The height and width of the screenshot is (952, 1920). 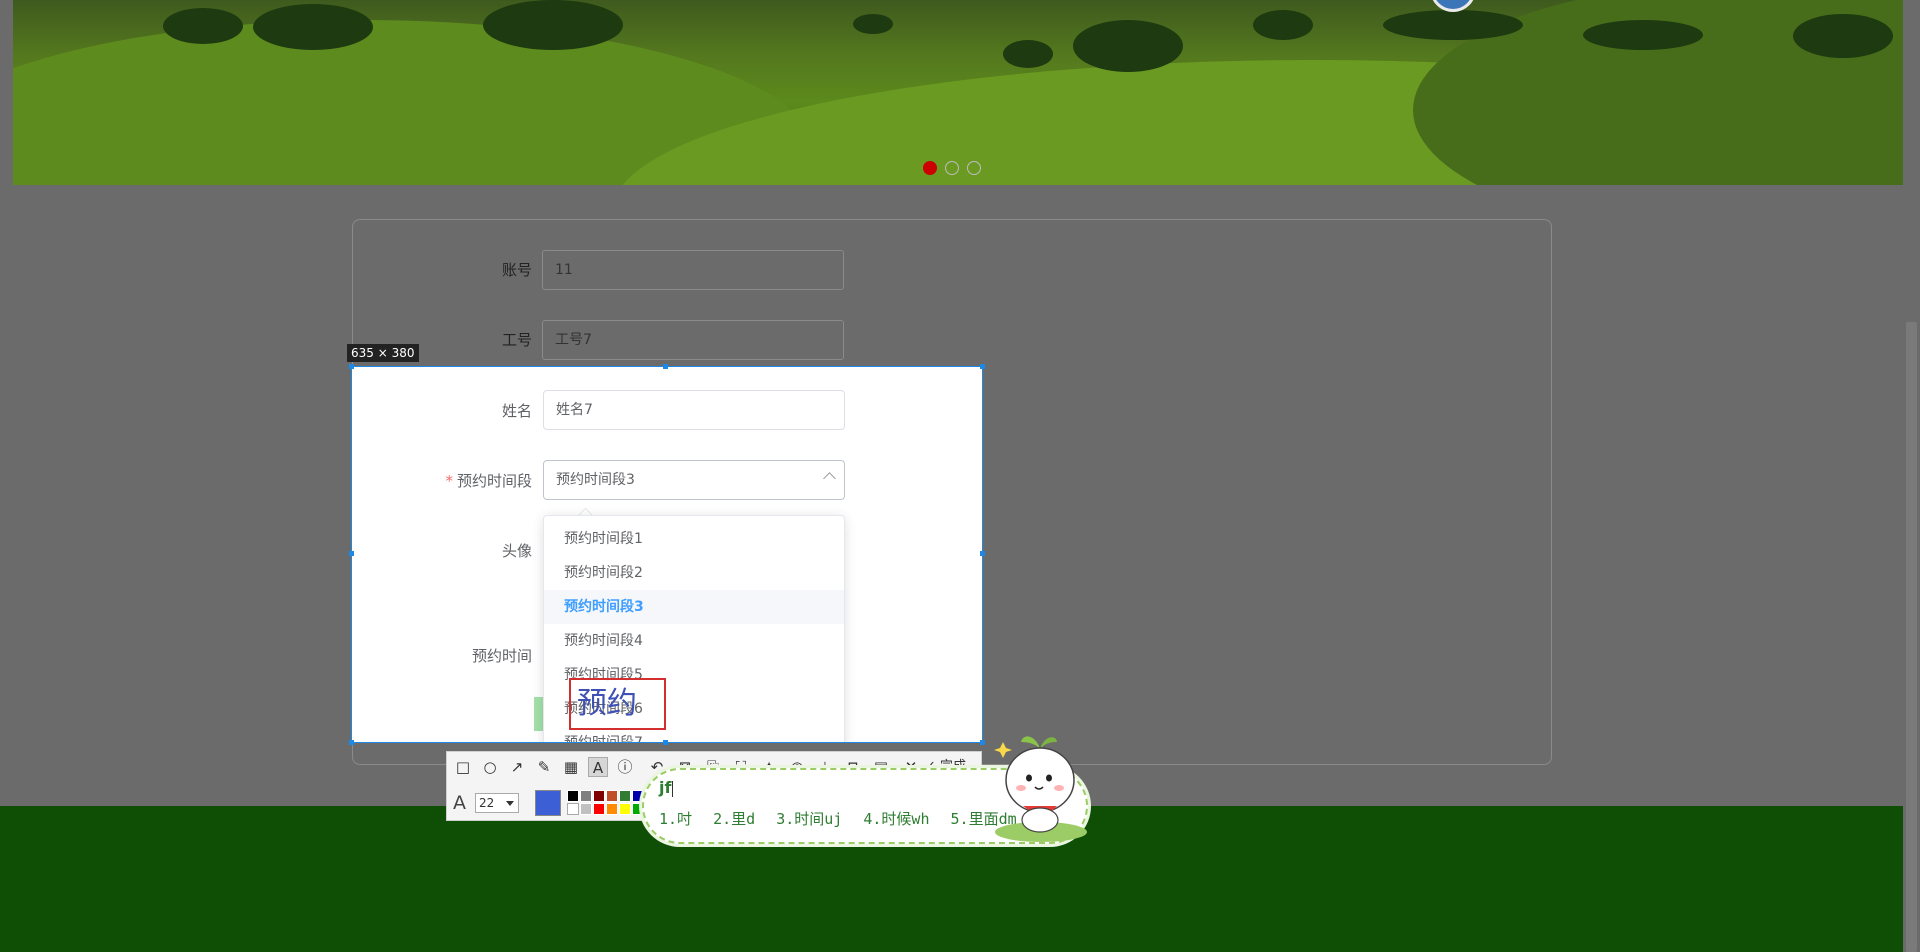 What do you see at coordinates (694, 410) in the screenshot?
I see `name-input: 姓名7` at bounding box center [694, 410].